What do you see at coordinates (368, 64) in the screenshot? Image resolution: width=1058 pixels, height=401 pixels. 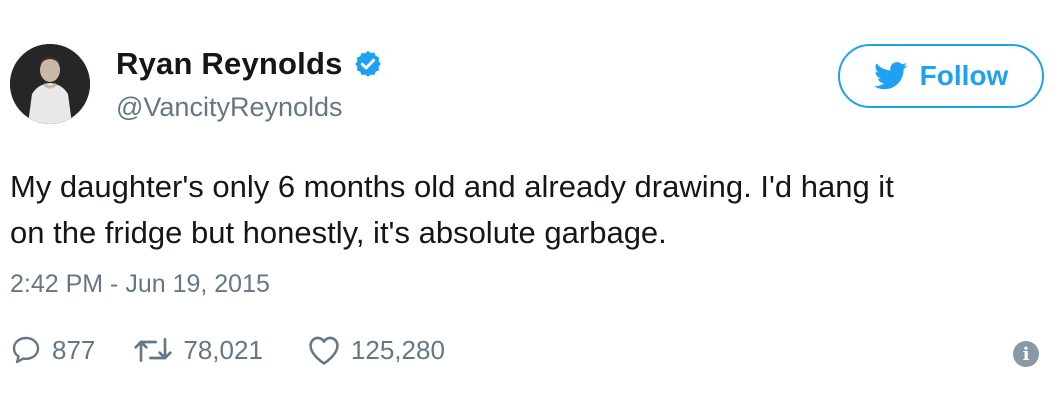 I see `verified-badge-icon` at bounding box center [368, 64].